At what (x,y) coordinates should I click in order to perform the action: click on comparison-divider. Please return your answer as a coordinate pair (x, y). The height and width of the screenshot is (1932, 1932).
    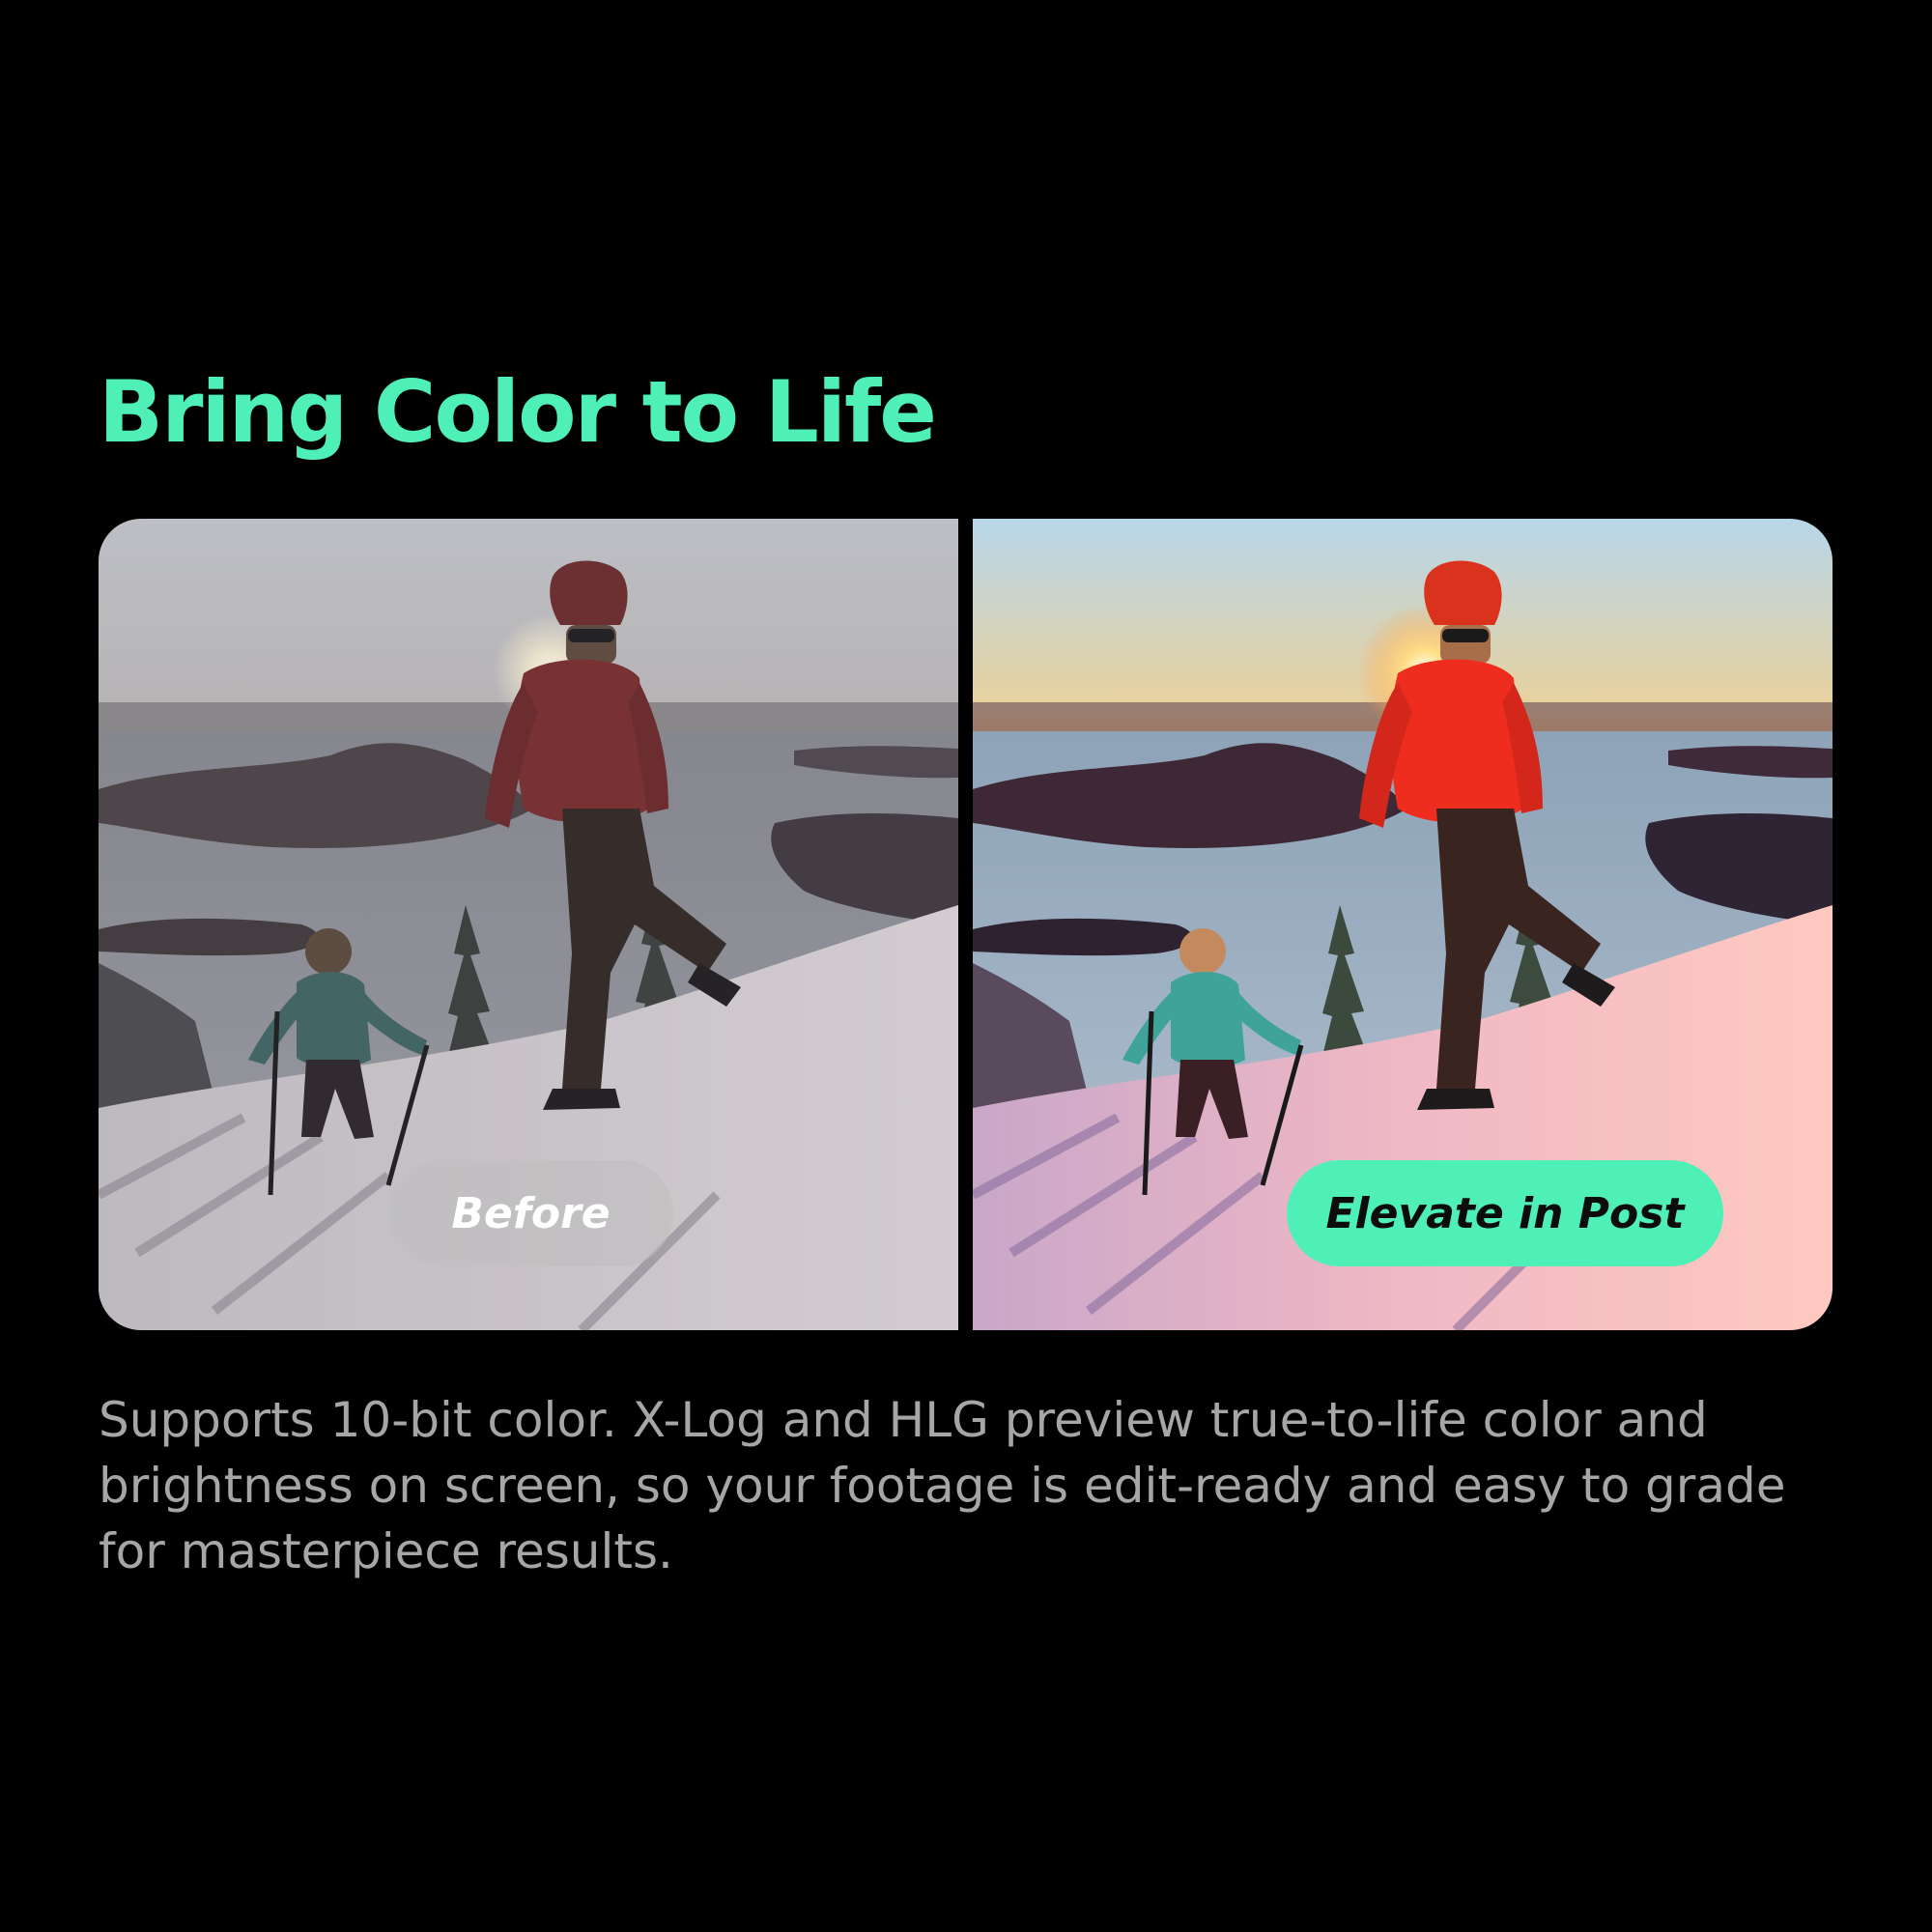
    Looking at the image, I should click on (965, 924).